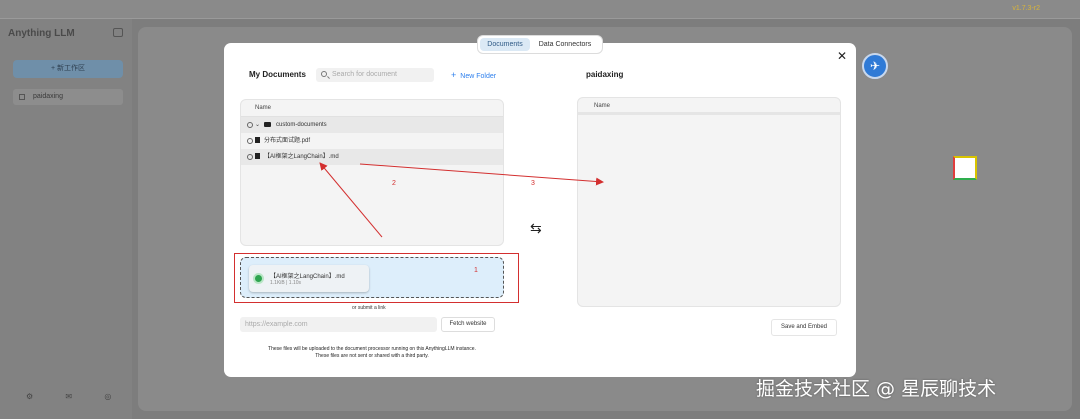  I want to click on search-placeholder: Search for document, so click(364, 74).